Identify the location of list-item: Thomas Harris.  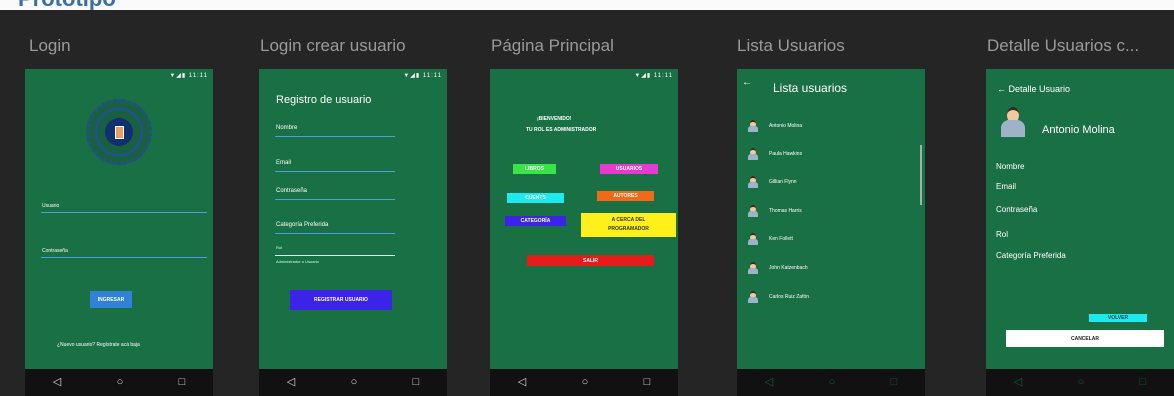
(774, 211).